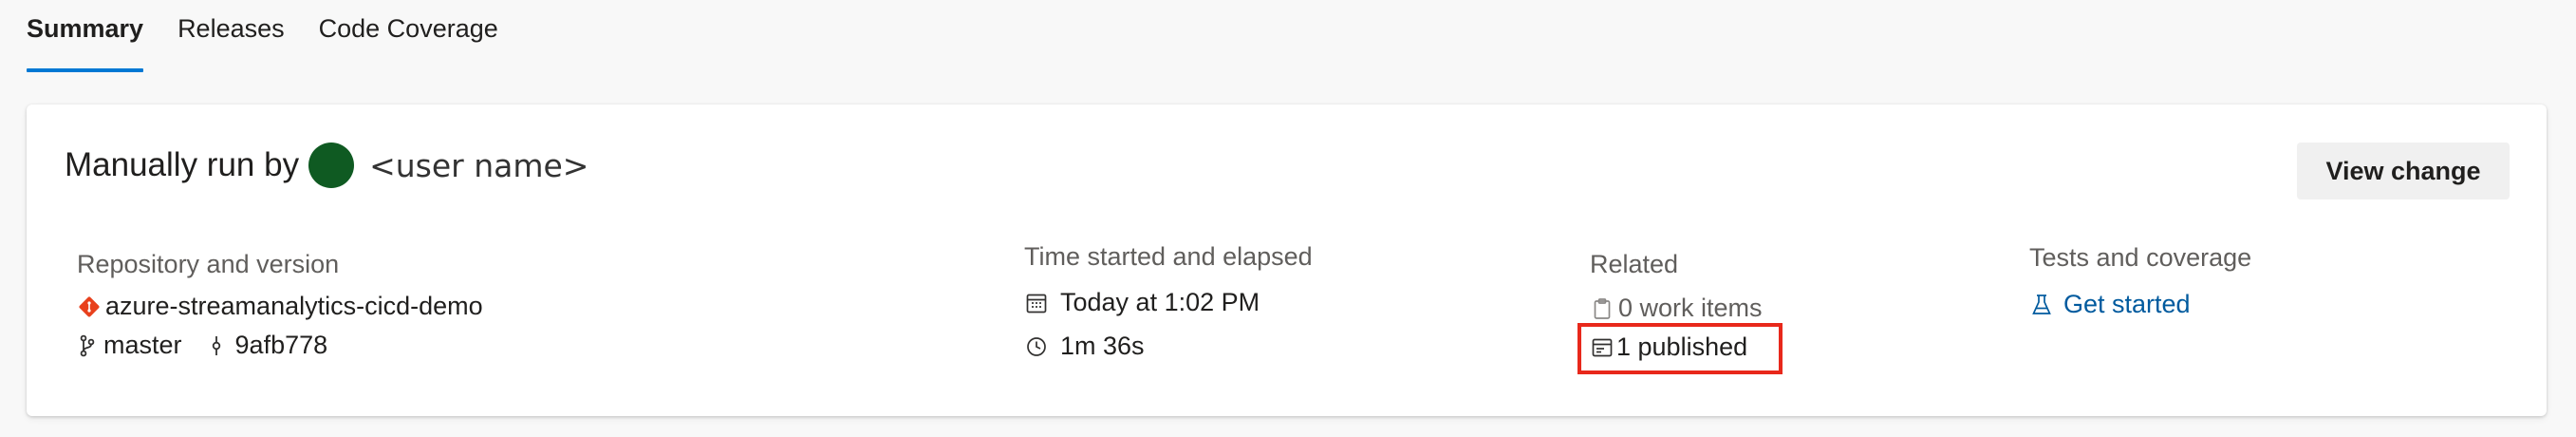  I want to click on beaker-icon, so click(2042, 305).